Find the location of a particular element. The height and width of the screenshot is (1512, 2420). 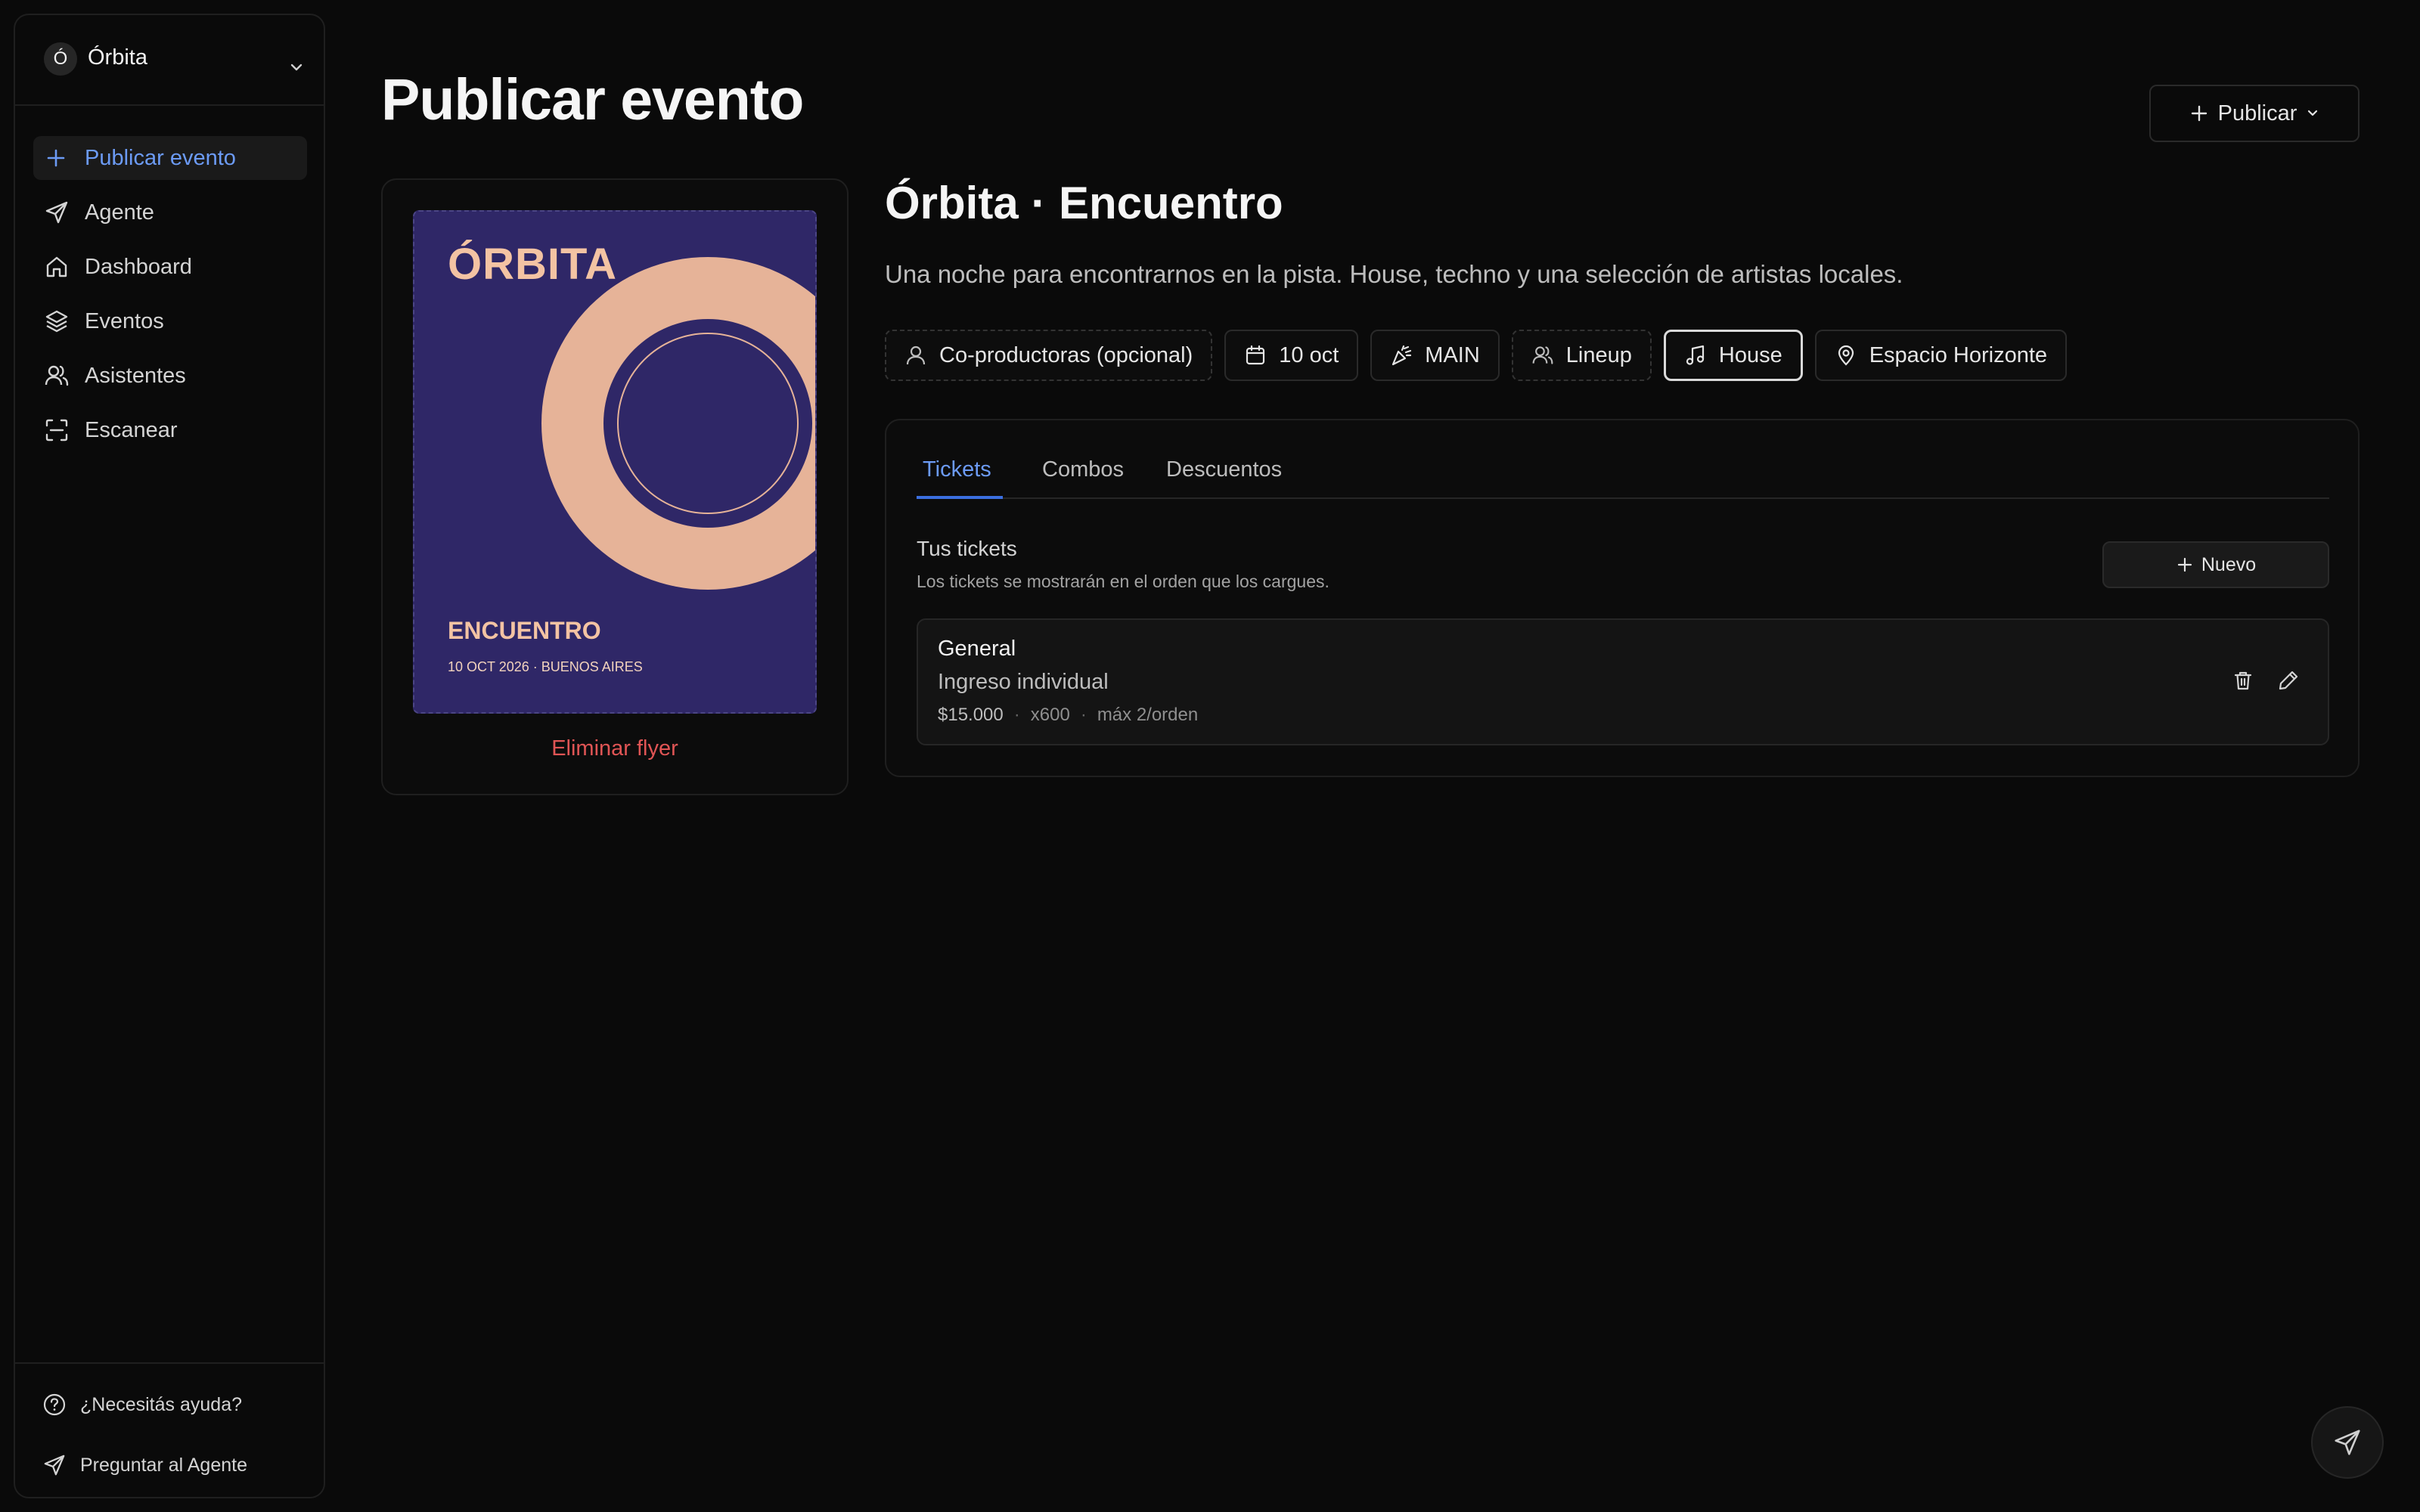

help-link: ¿Necesitás ayuda? is located at coordinates (142, 1405).